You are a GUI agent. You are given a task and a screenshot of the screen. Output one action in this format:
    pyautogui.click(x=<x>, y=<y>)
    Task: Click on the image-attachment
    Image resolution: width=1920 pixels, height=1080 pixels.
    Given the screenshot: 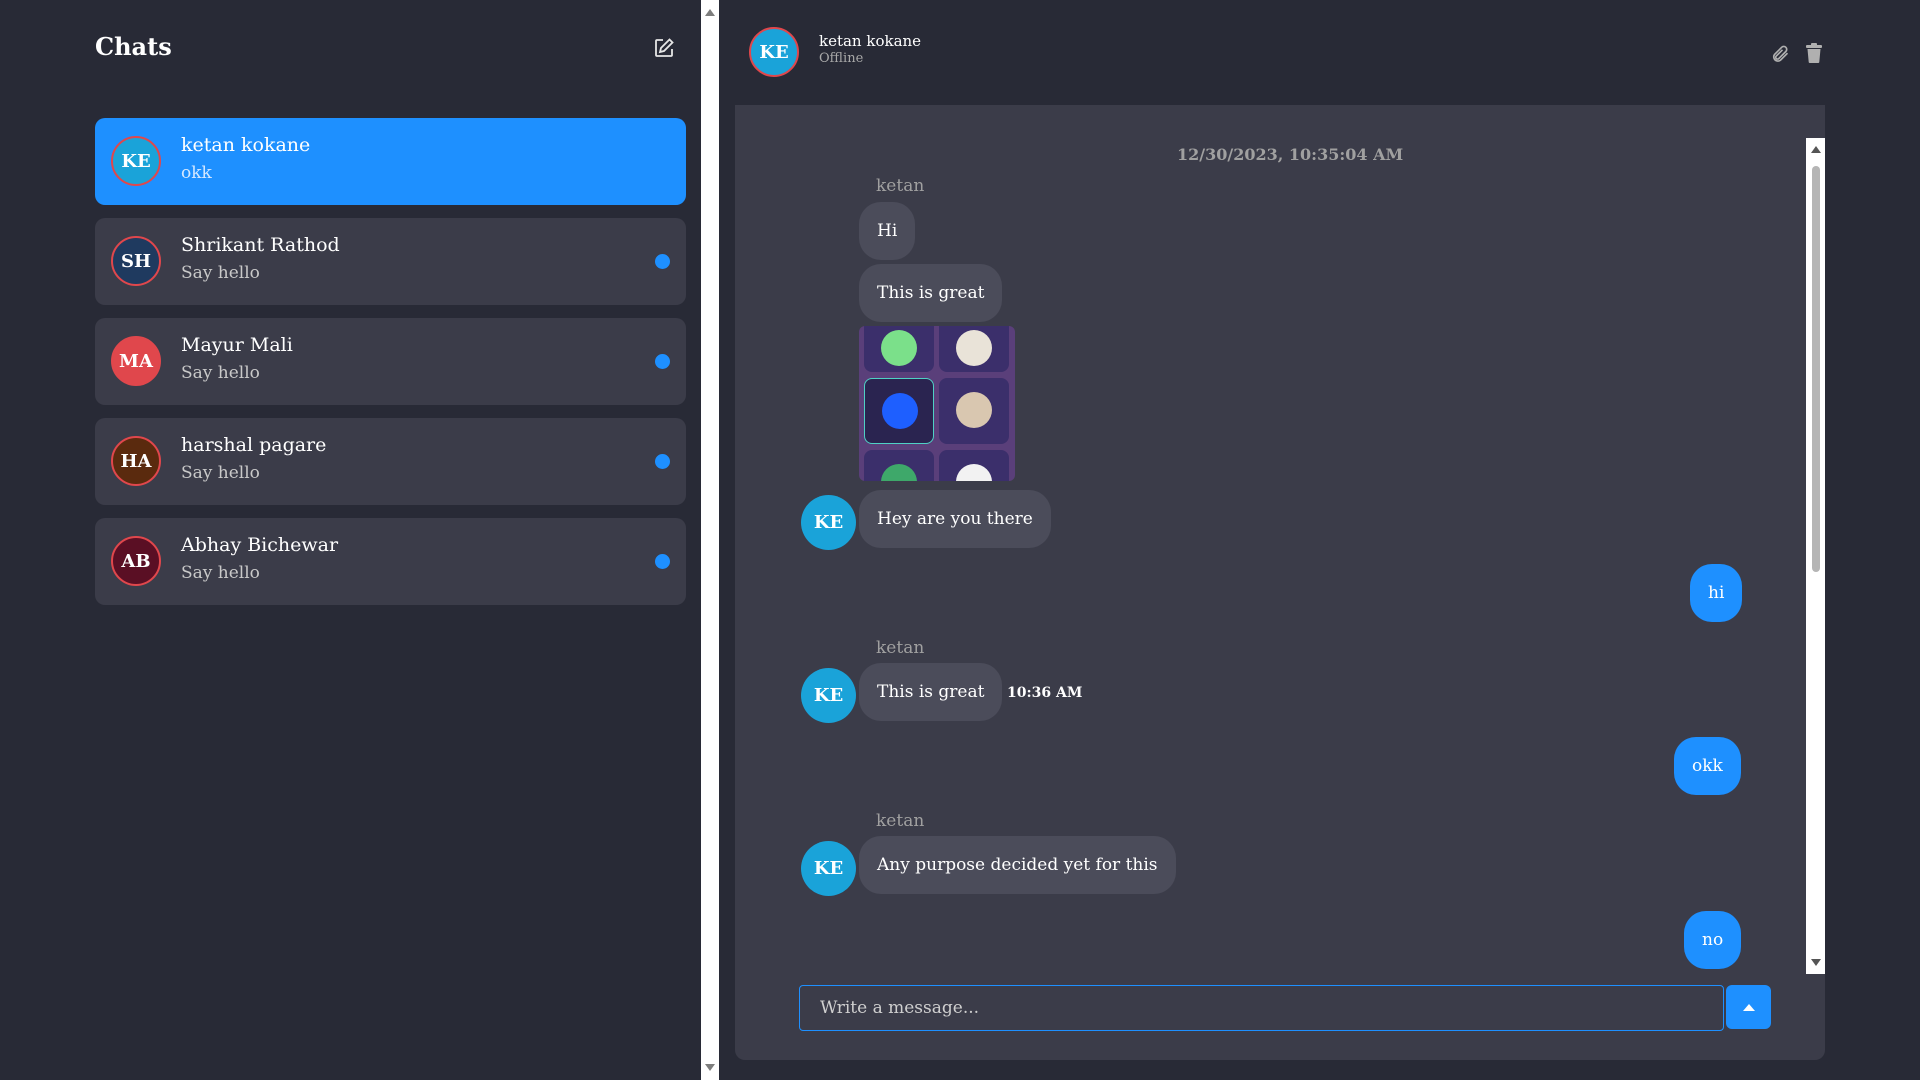 What is the action you would take?
    pyautogui.click(x=937, y=403)
    